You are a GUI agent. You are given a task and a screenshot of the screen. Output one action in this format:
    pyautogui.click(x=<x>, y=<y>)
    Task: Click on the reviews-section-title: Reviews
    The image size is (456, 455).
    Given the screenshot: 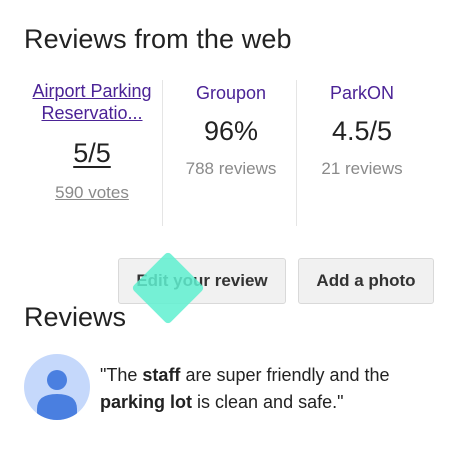 What is the action you would take?
    pyautogui.click(x=75, y=317)
    